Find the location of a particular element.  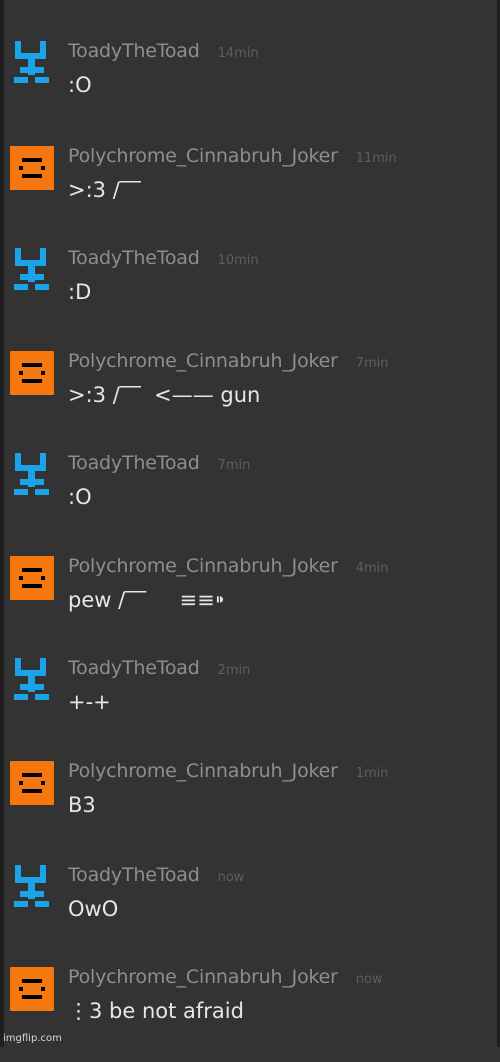

timestamp: 14min is located at coordinates (238, 53).